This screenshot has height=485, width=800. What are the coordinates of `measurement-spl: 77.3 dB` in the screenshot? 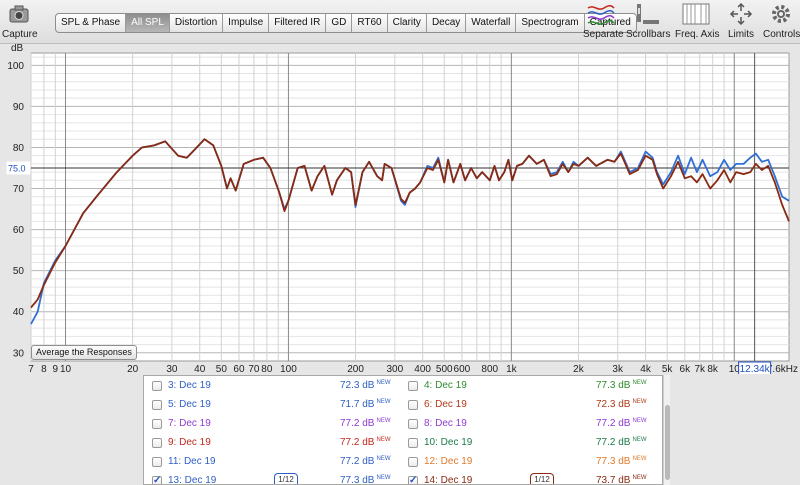 It's located at (613, 385).